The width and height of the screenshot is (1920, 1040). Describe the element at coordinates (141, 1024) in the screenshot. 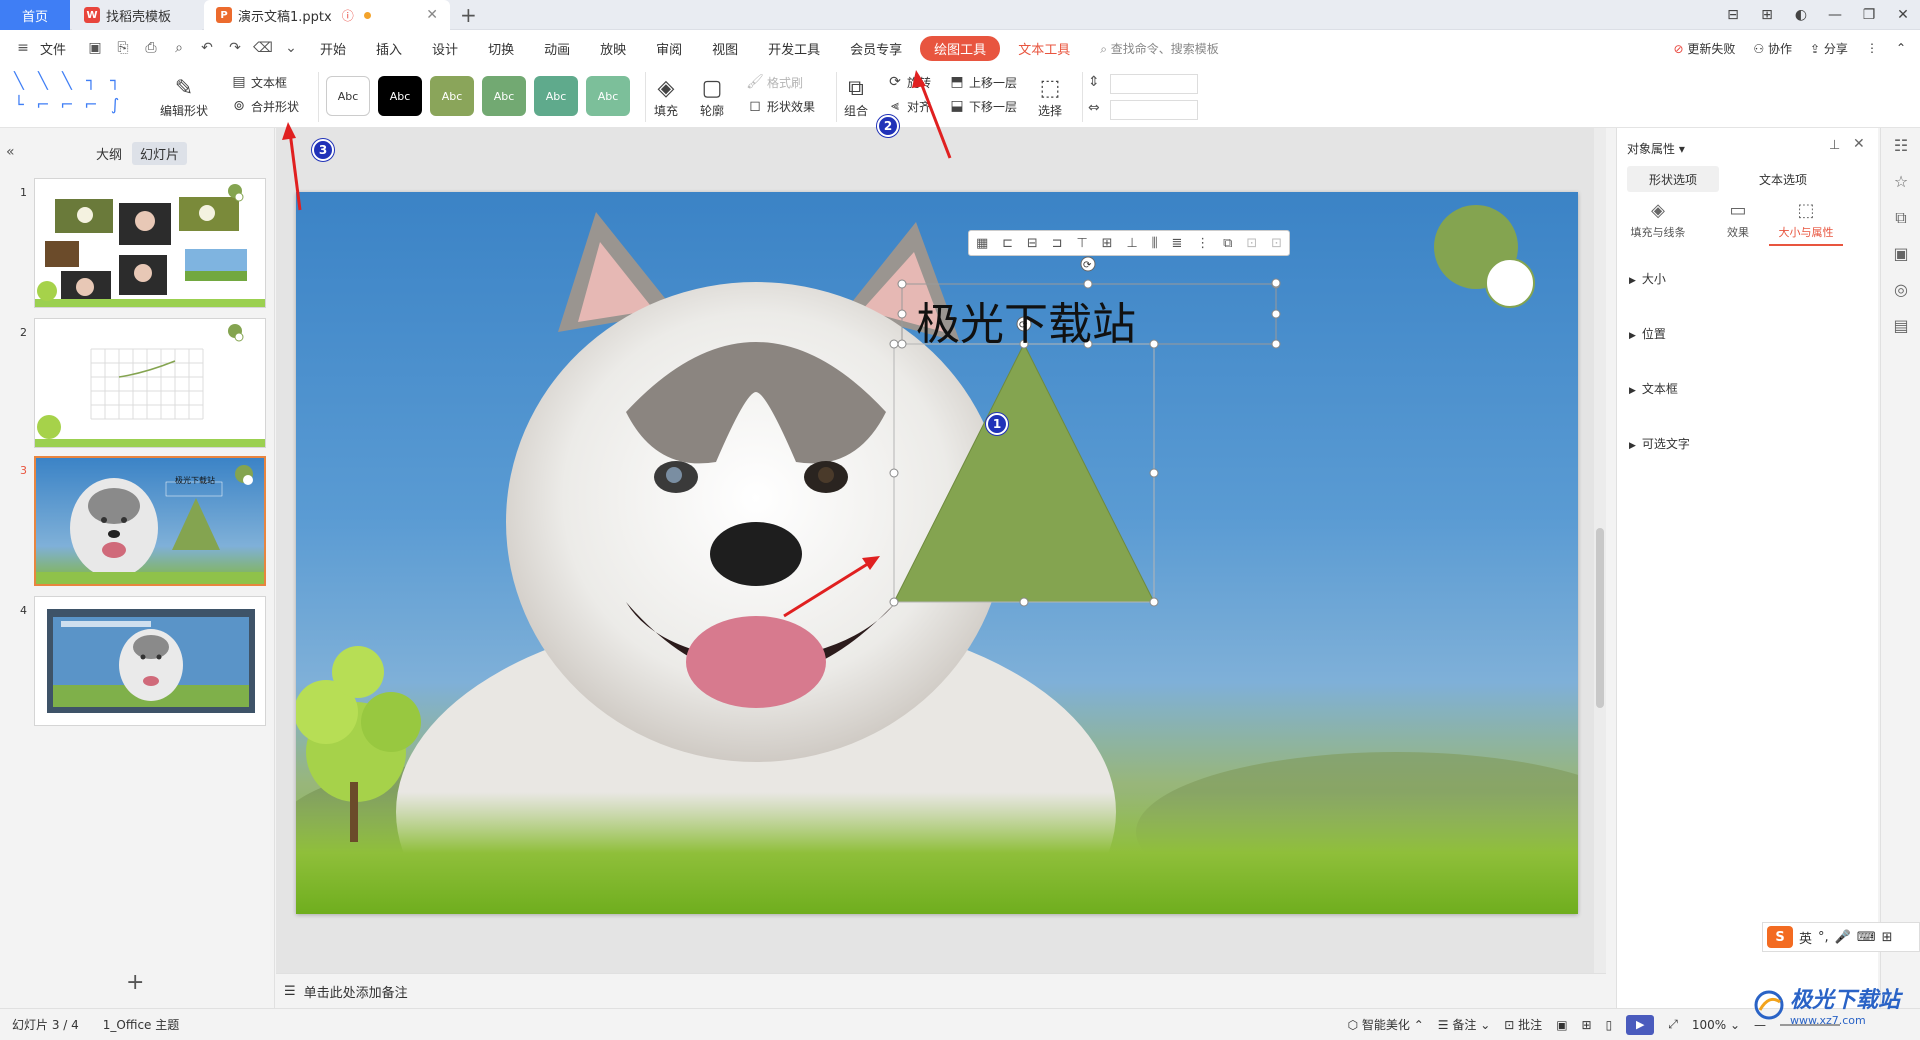

I see `theme-name: 1_Office 主题` at that location.